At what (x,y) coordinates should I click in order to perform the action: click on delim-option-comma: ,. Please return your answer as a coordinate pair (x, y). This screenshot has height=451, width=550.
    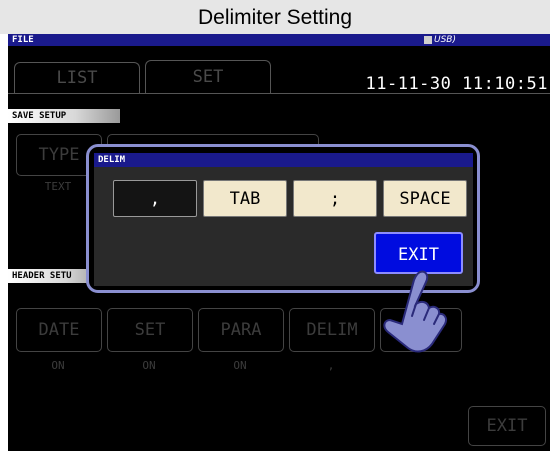
    Looking at the image, I should click on (155, 198).